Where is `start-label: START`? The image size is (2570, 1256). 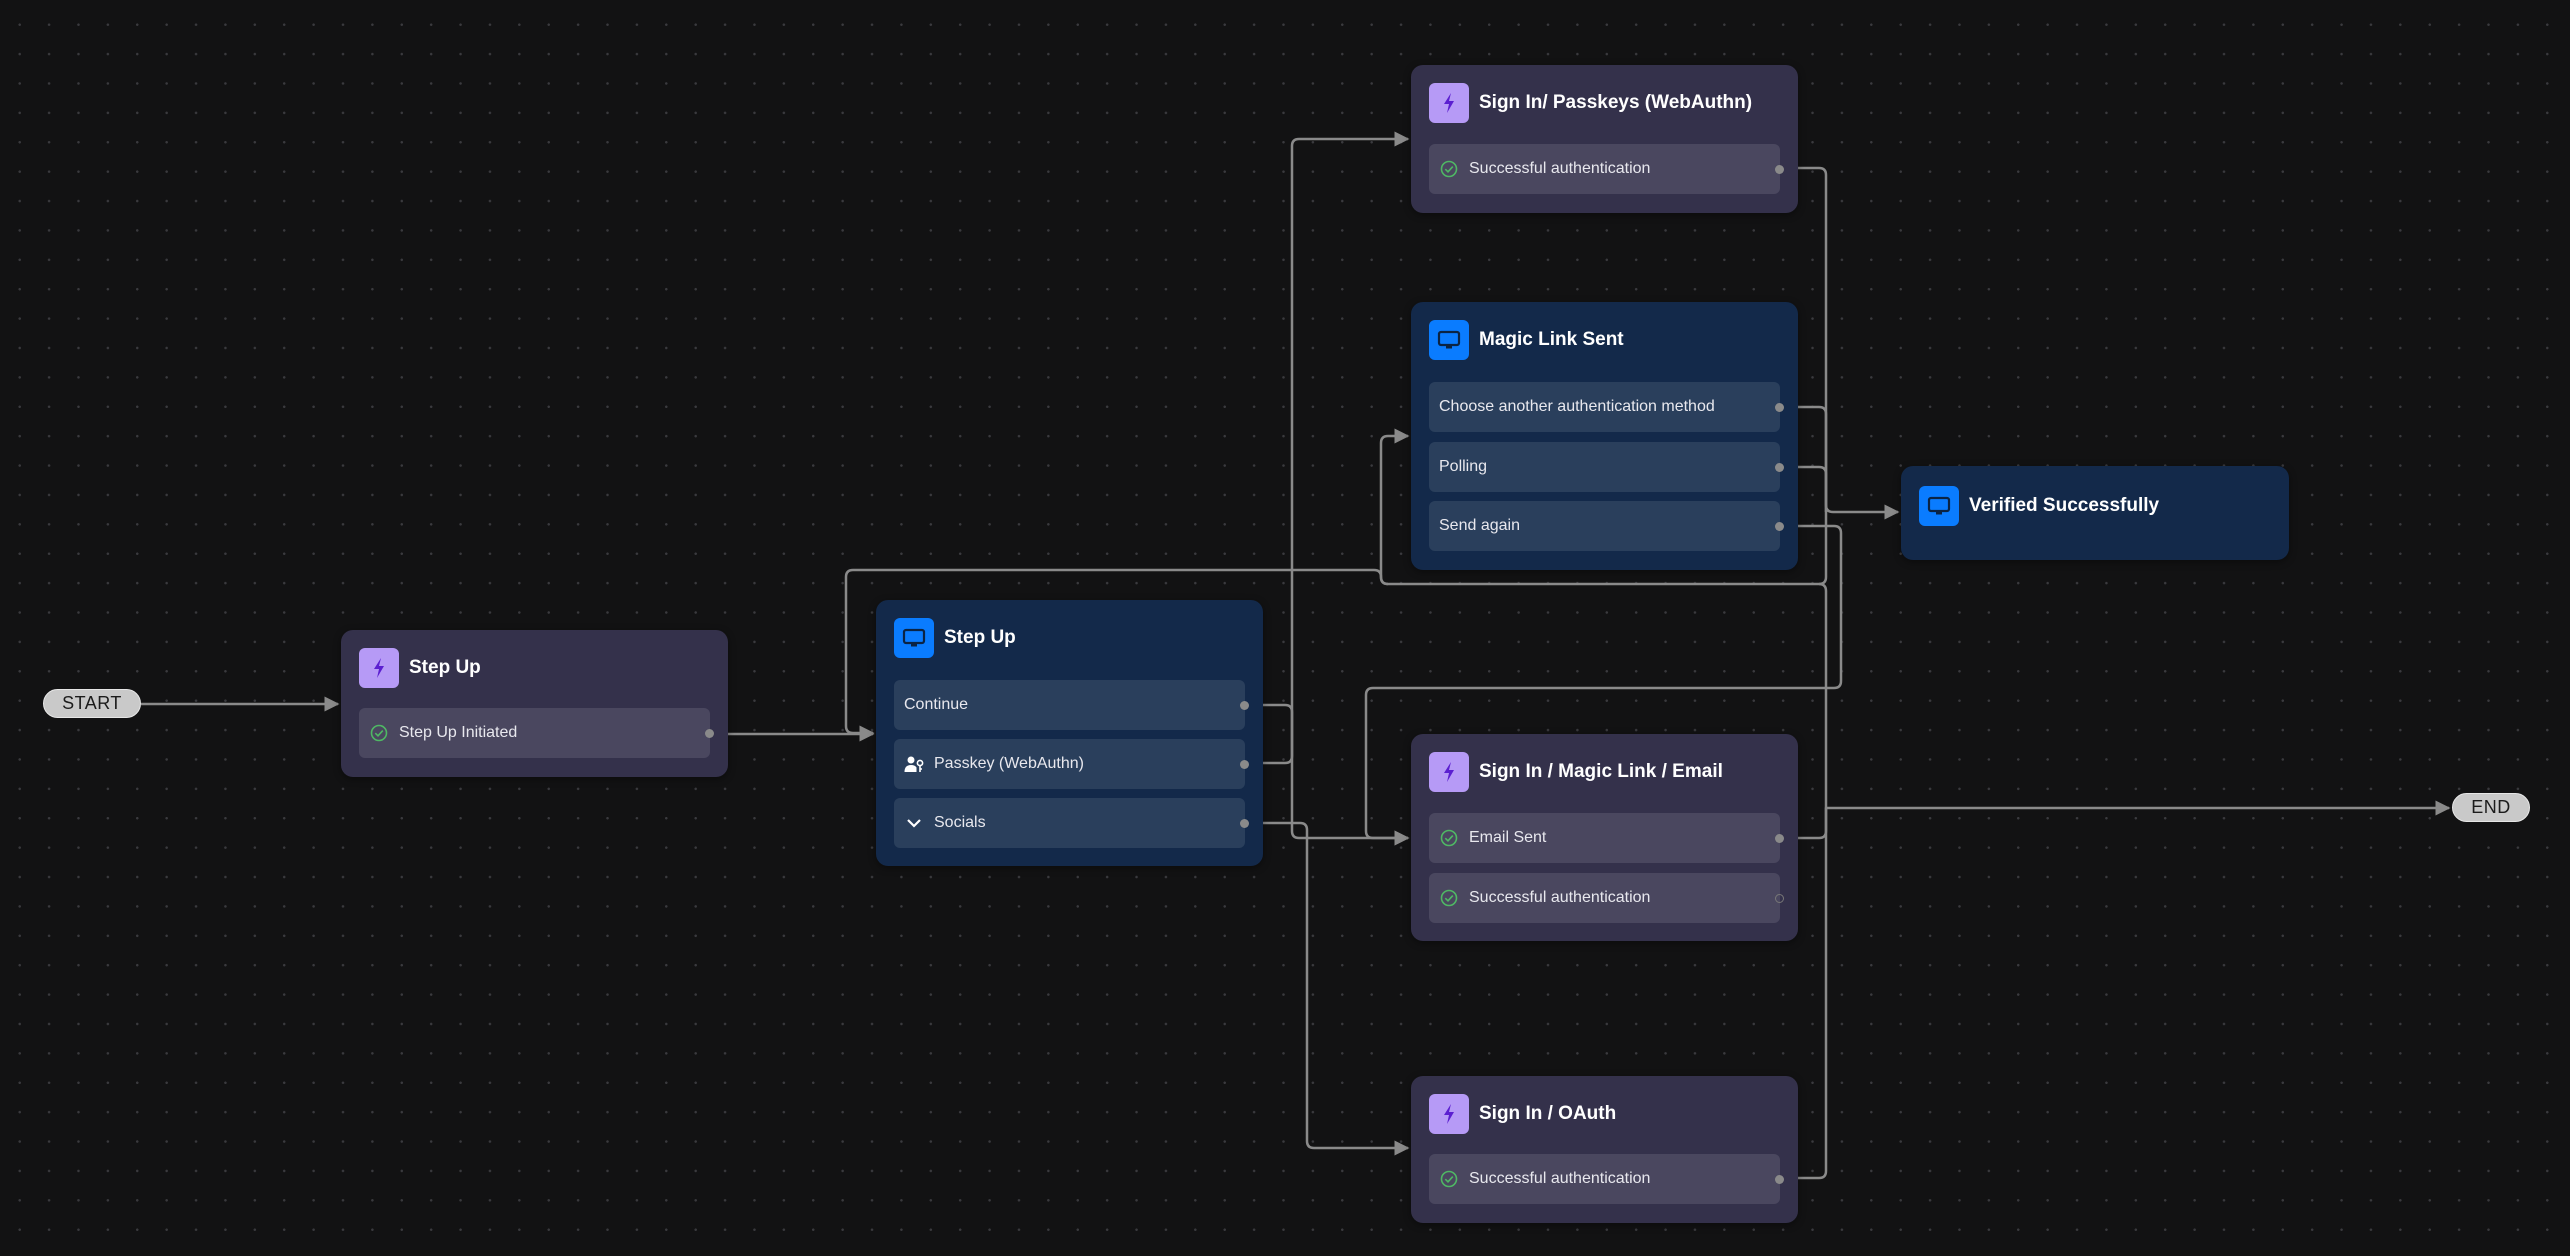 start-label: START is located at coordinates (92, 703).